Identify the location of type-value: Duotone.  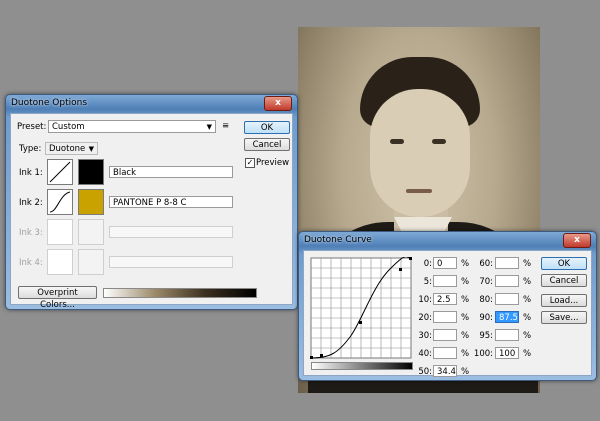
(67, 149).